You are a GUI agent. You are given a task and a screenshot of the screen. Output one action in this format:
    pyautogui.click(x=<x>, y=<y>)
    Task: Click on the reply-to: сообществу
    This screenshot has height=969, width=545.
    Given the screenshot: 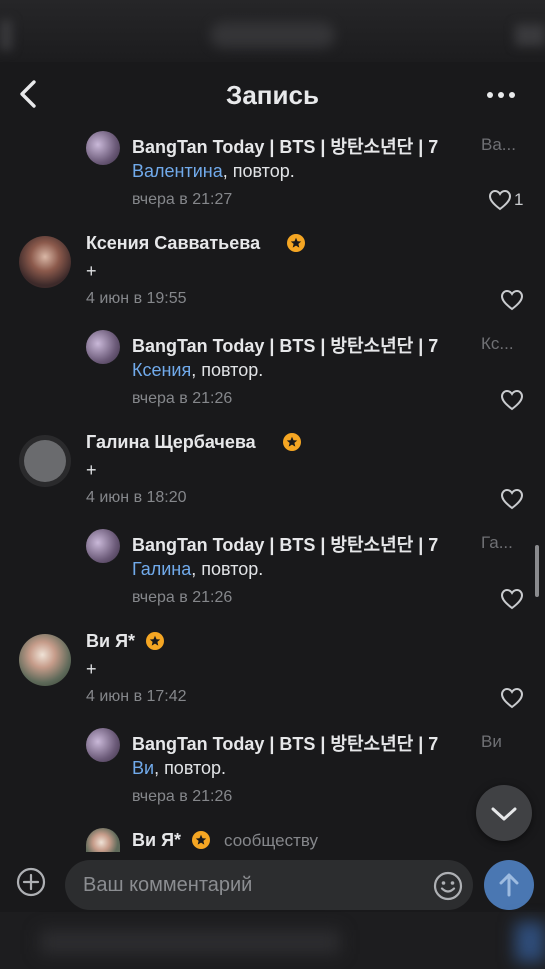 What is the action you would take?
    pyautogui.click(x=271, y=840)
    